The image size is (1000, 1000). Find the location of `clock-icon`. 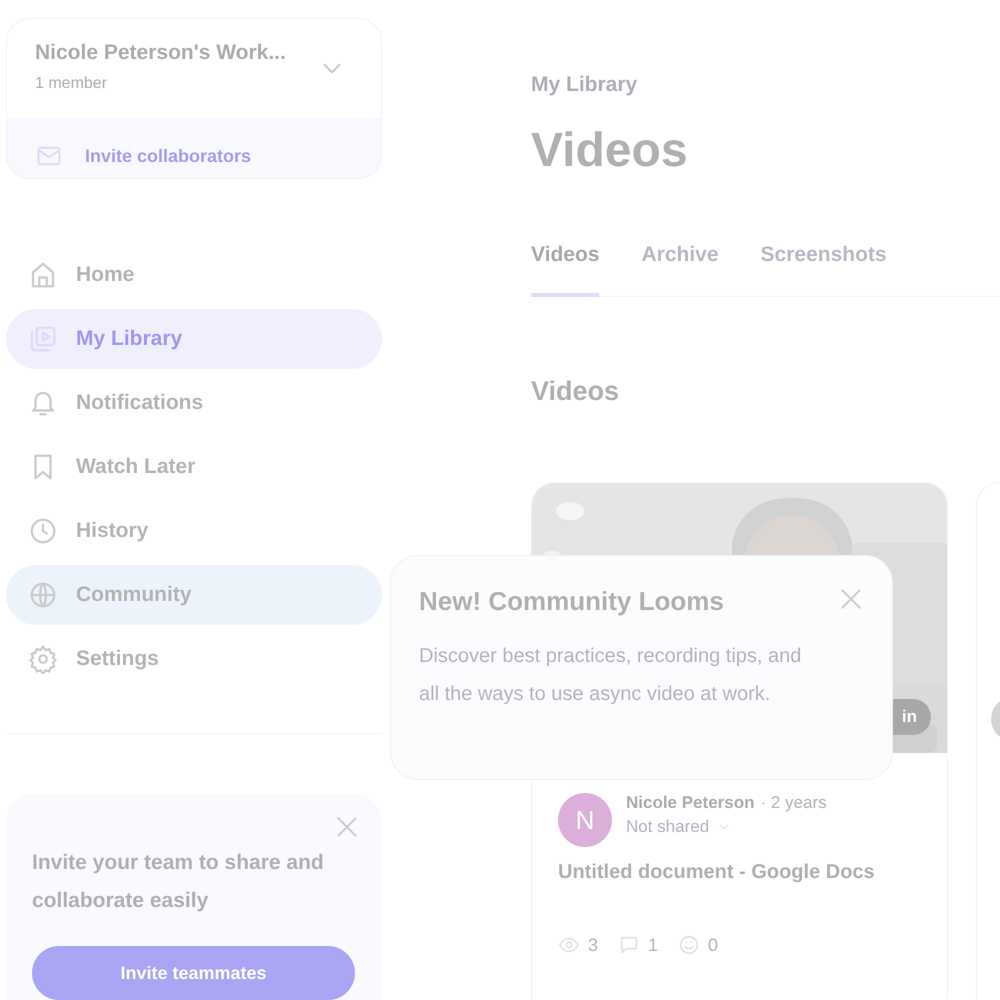

clock-icon is located at coordinates (43, 531).